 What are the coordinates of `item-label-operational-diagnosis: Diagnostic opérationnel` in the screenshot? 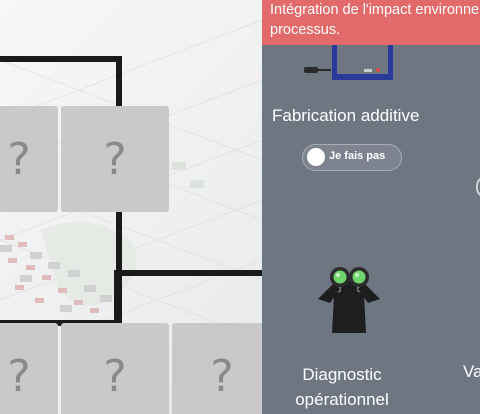 It's located at (342, 387).